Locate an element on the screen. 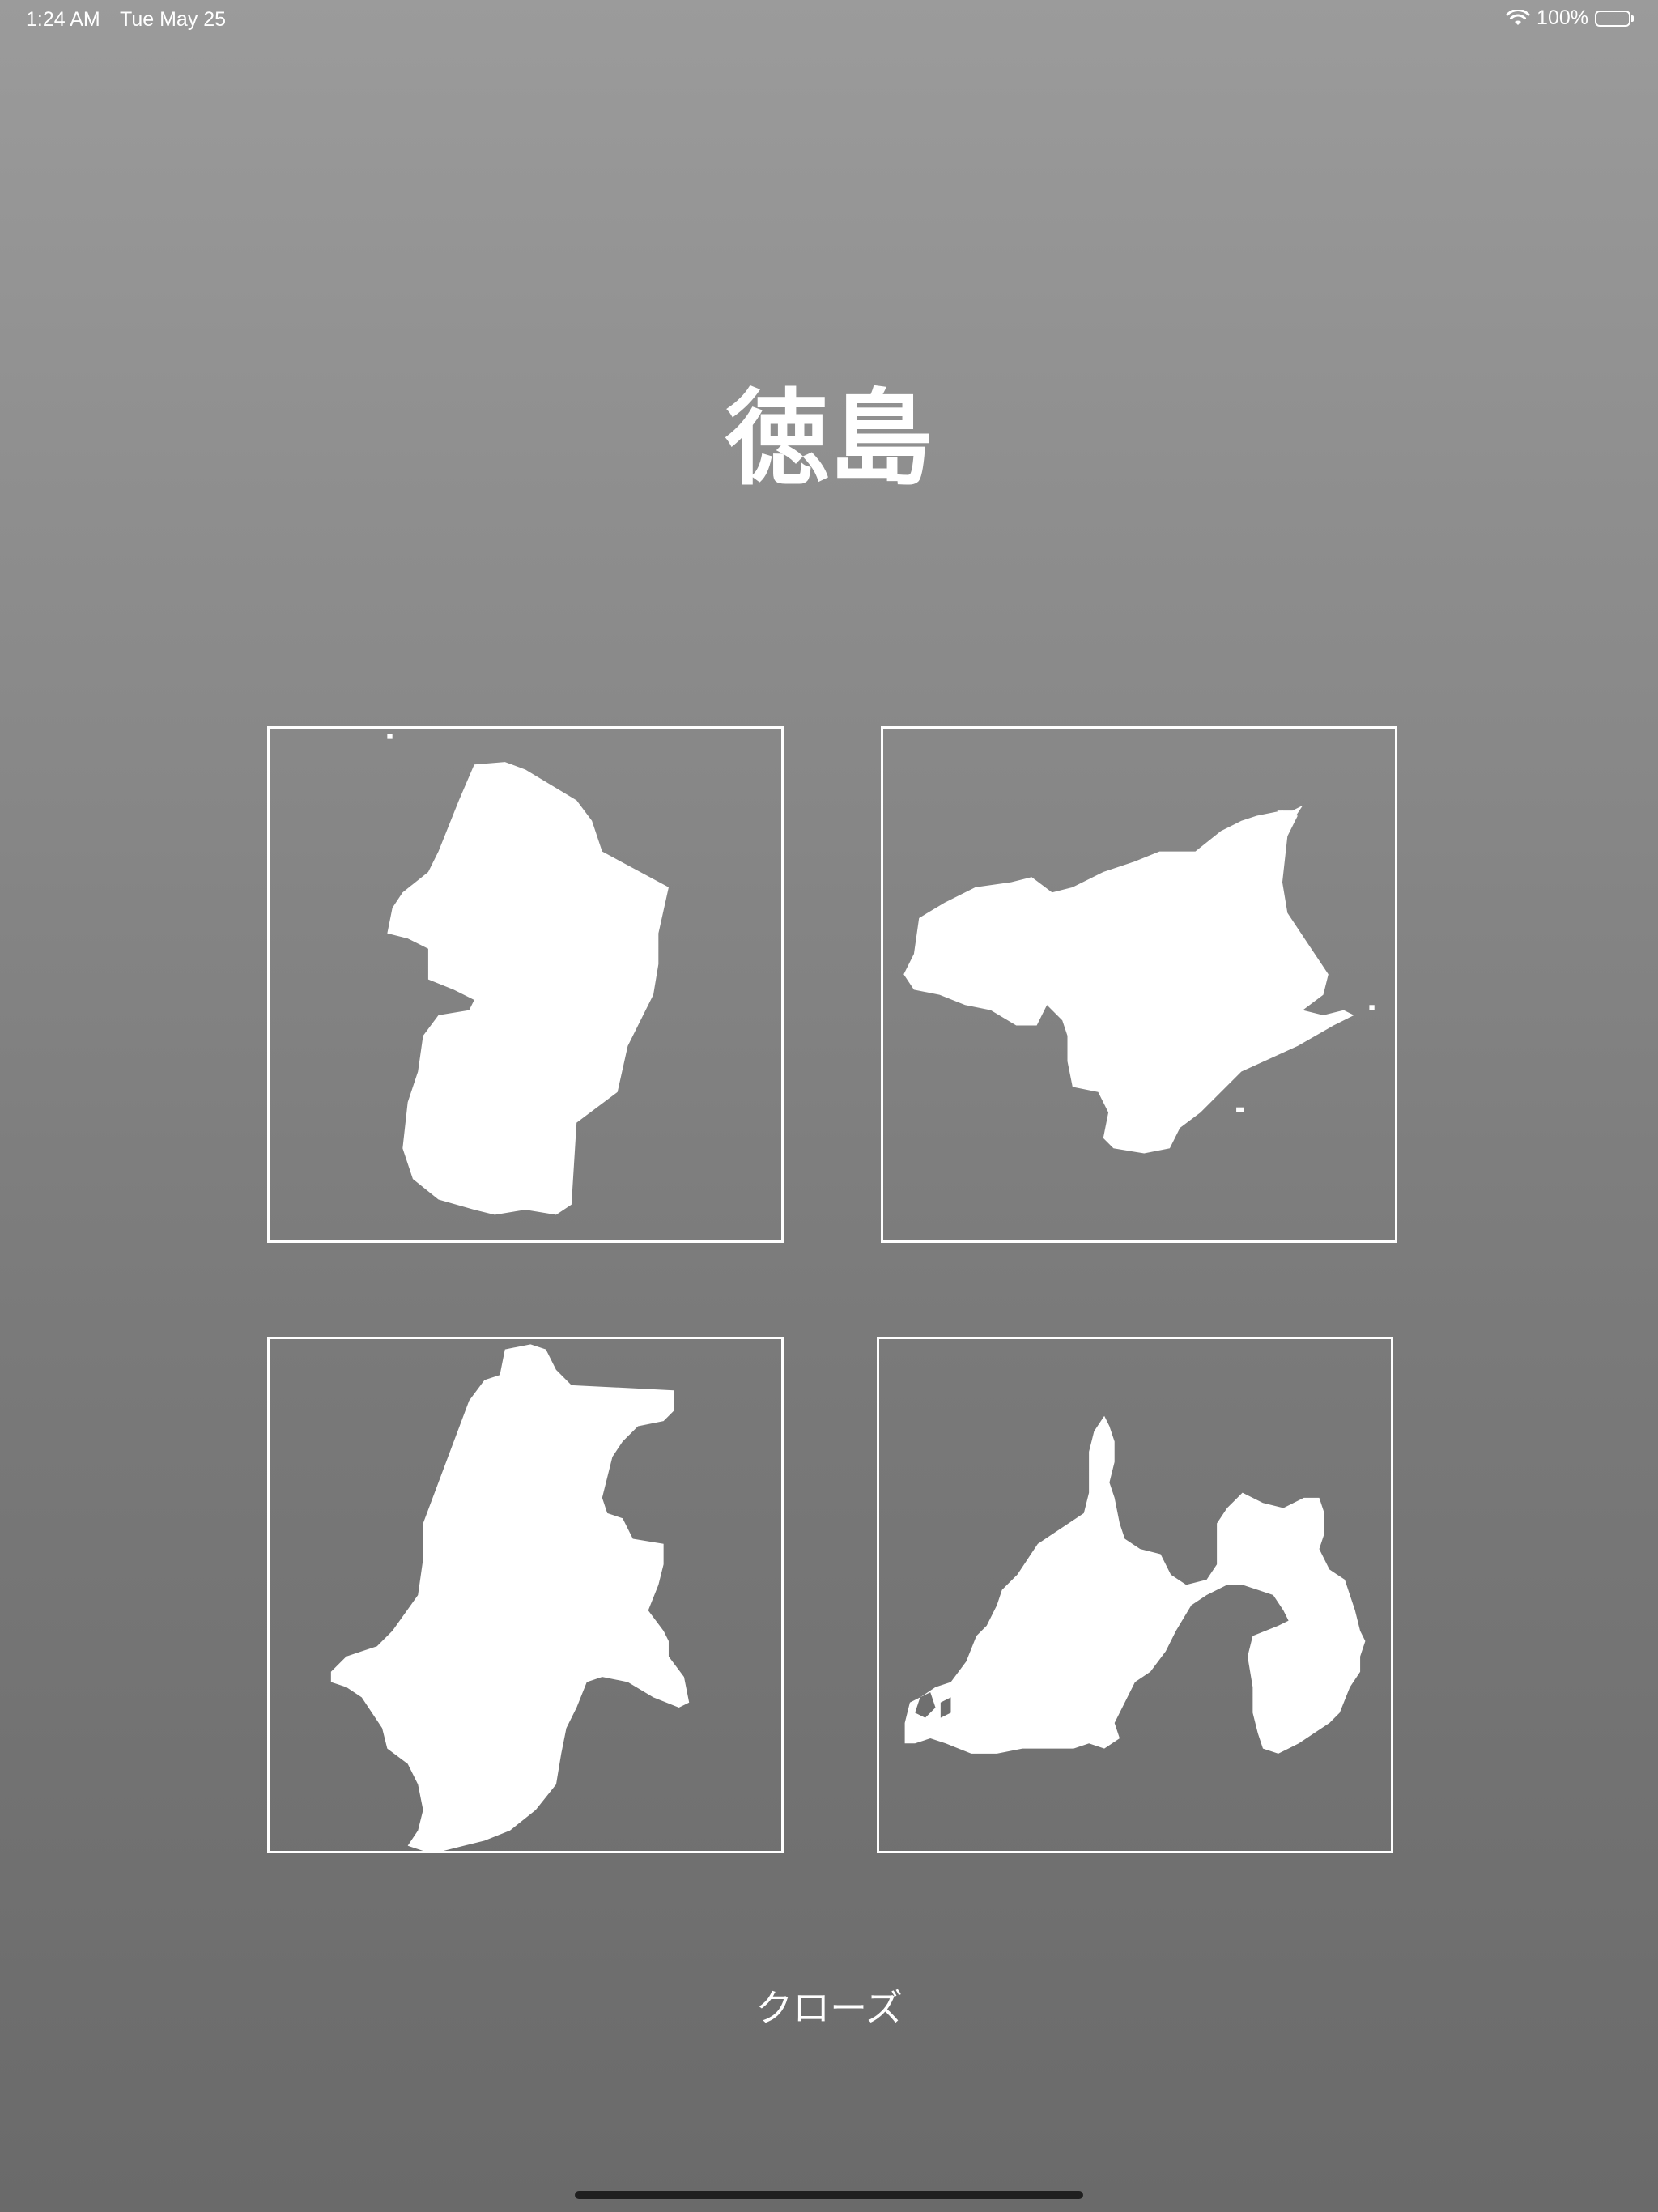  status-right: 100% is located at coordinates (1570, 18).